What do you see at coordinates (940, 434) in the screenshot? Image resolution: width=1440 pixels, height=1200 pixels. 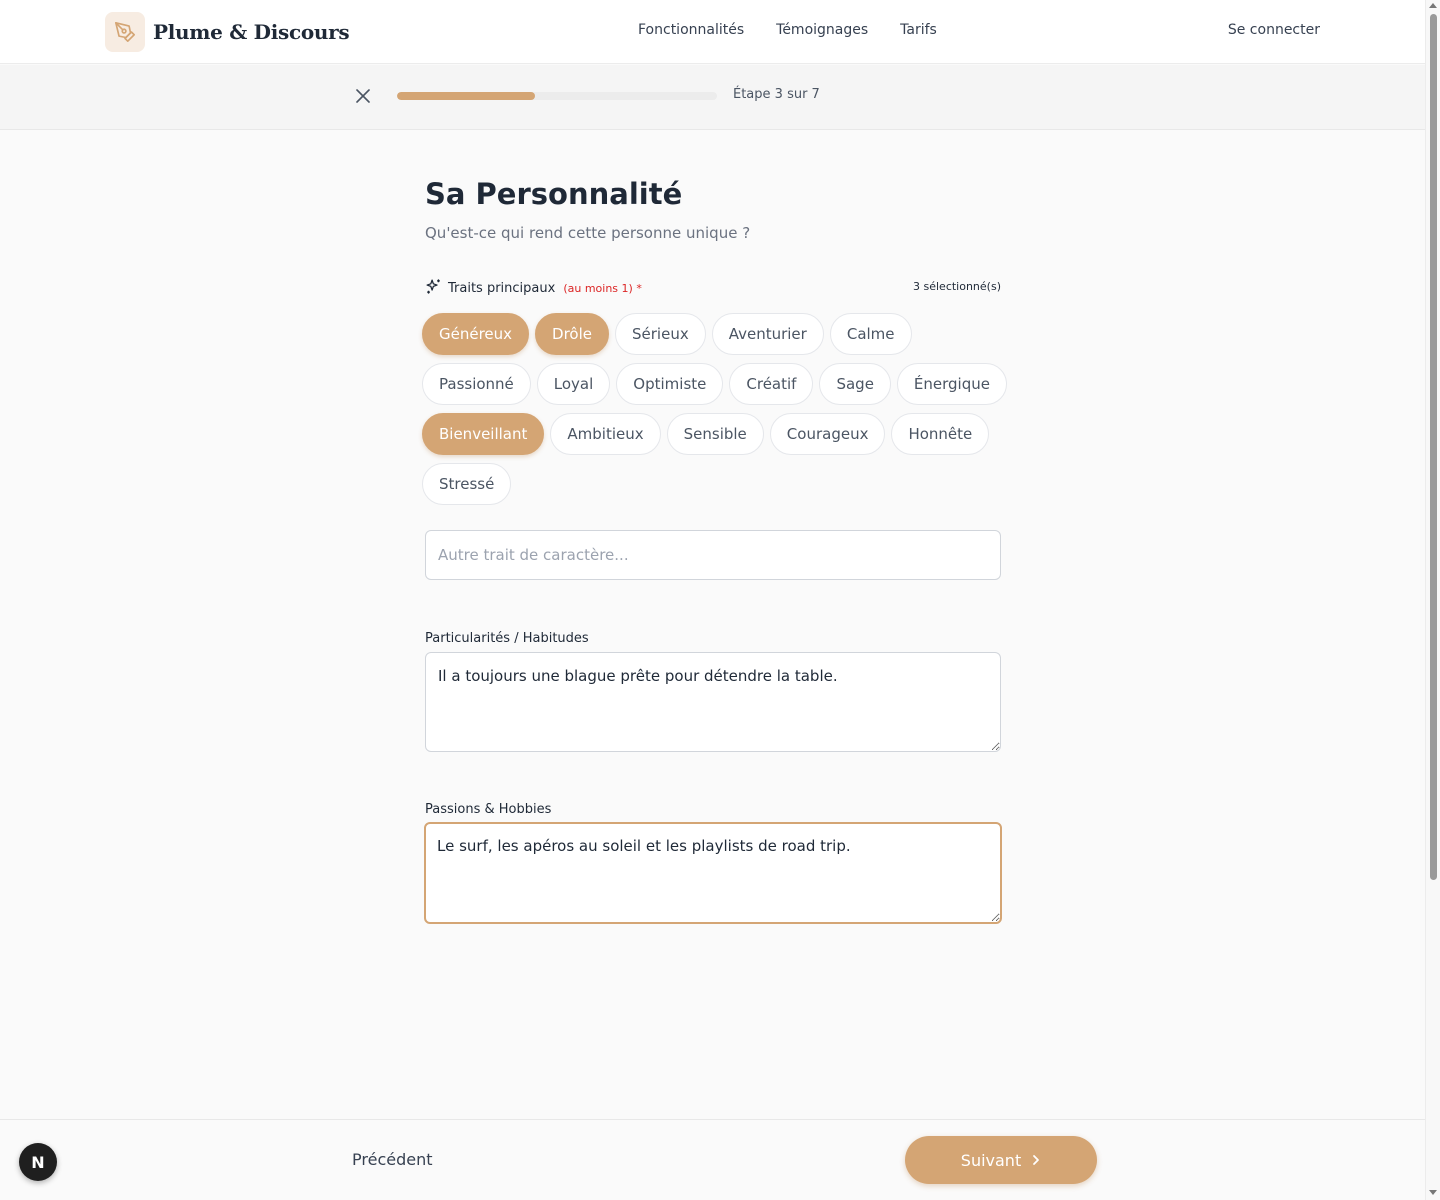 I see `trait-chip: Honnête` at bounding box center [940, 434].